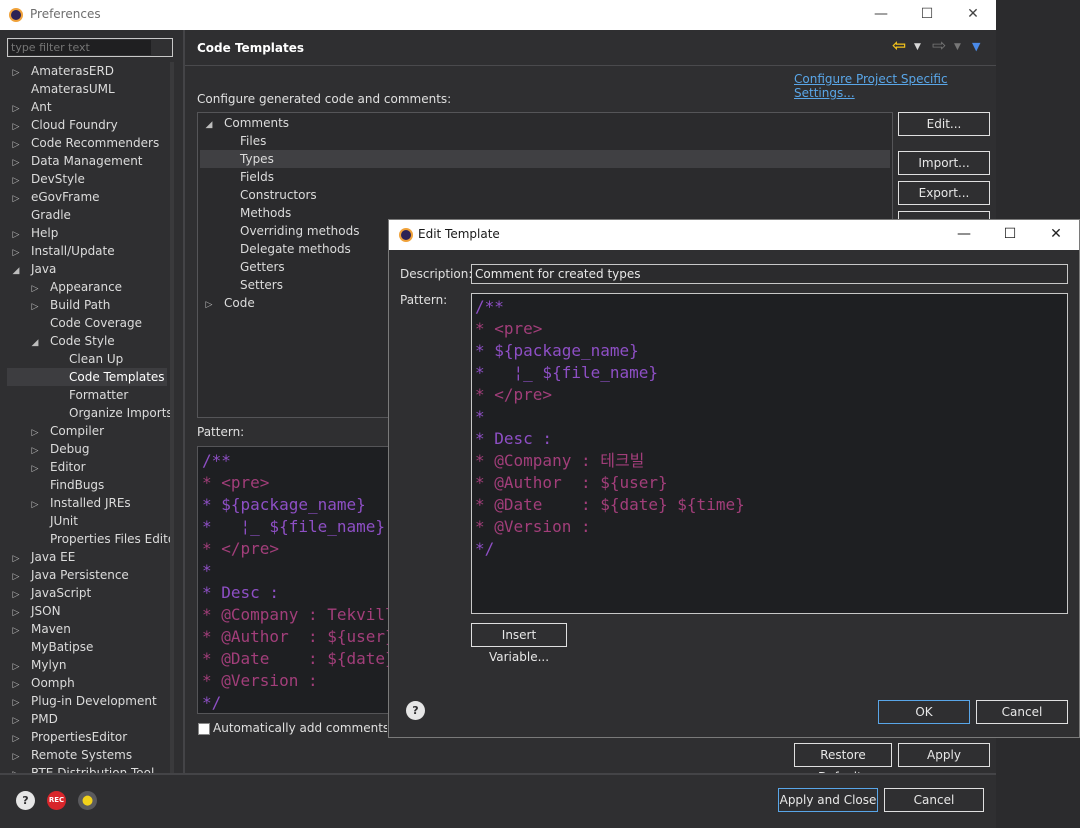 The height and width of the screenshot is (828, 1080). Describe the element at coordinates (87, 575) in the screenshot. I see `tree-item: ▷ Java Persistence` at that location.